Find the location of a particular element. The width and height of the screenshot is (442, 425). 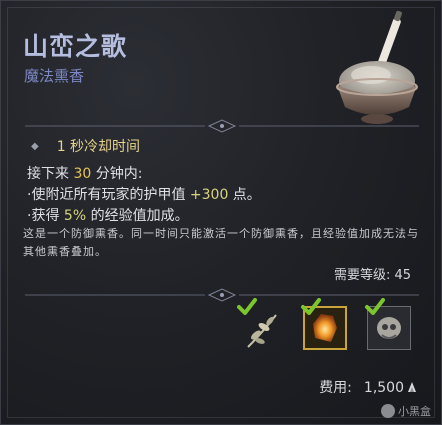

watermark-text: 小黑盒 is located at coordinates (414, 411).